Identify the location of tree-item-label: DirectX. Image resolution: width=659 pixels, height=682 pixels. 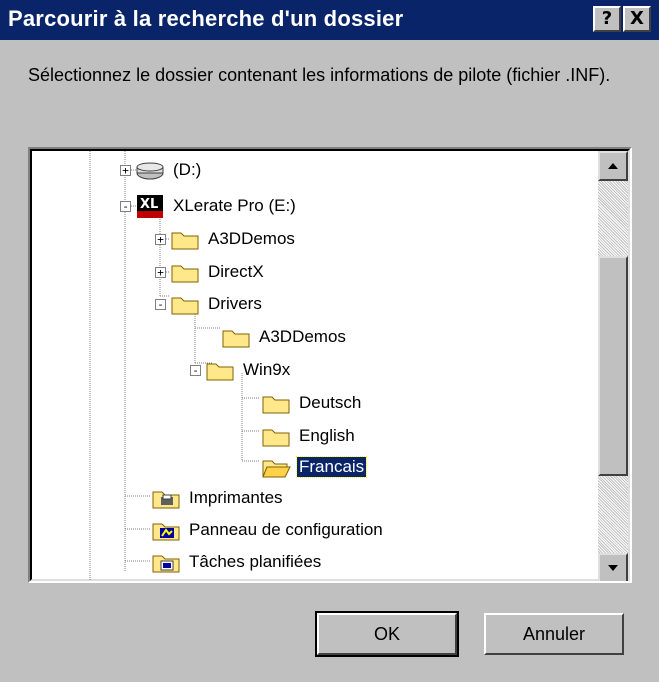
(236, 271).